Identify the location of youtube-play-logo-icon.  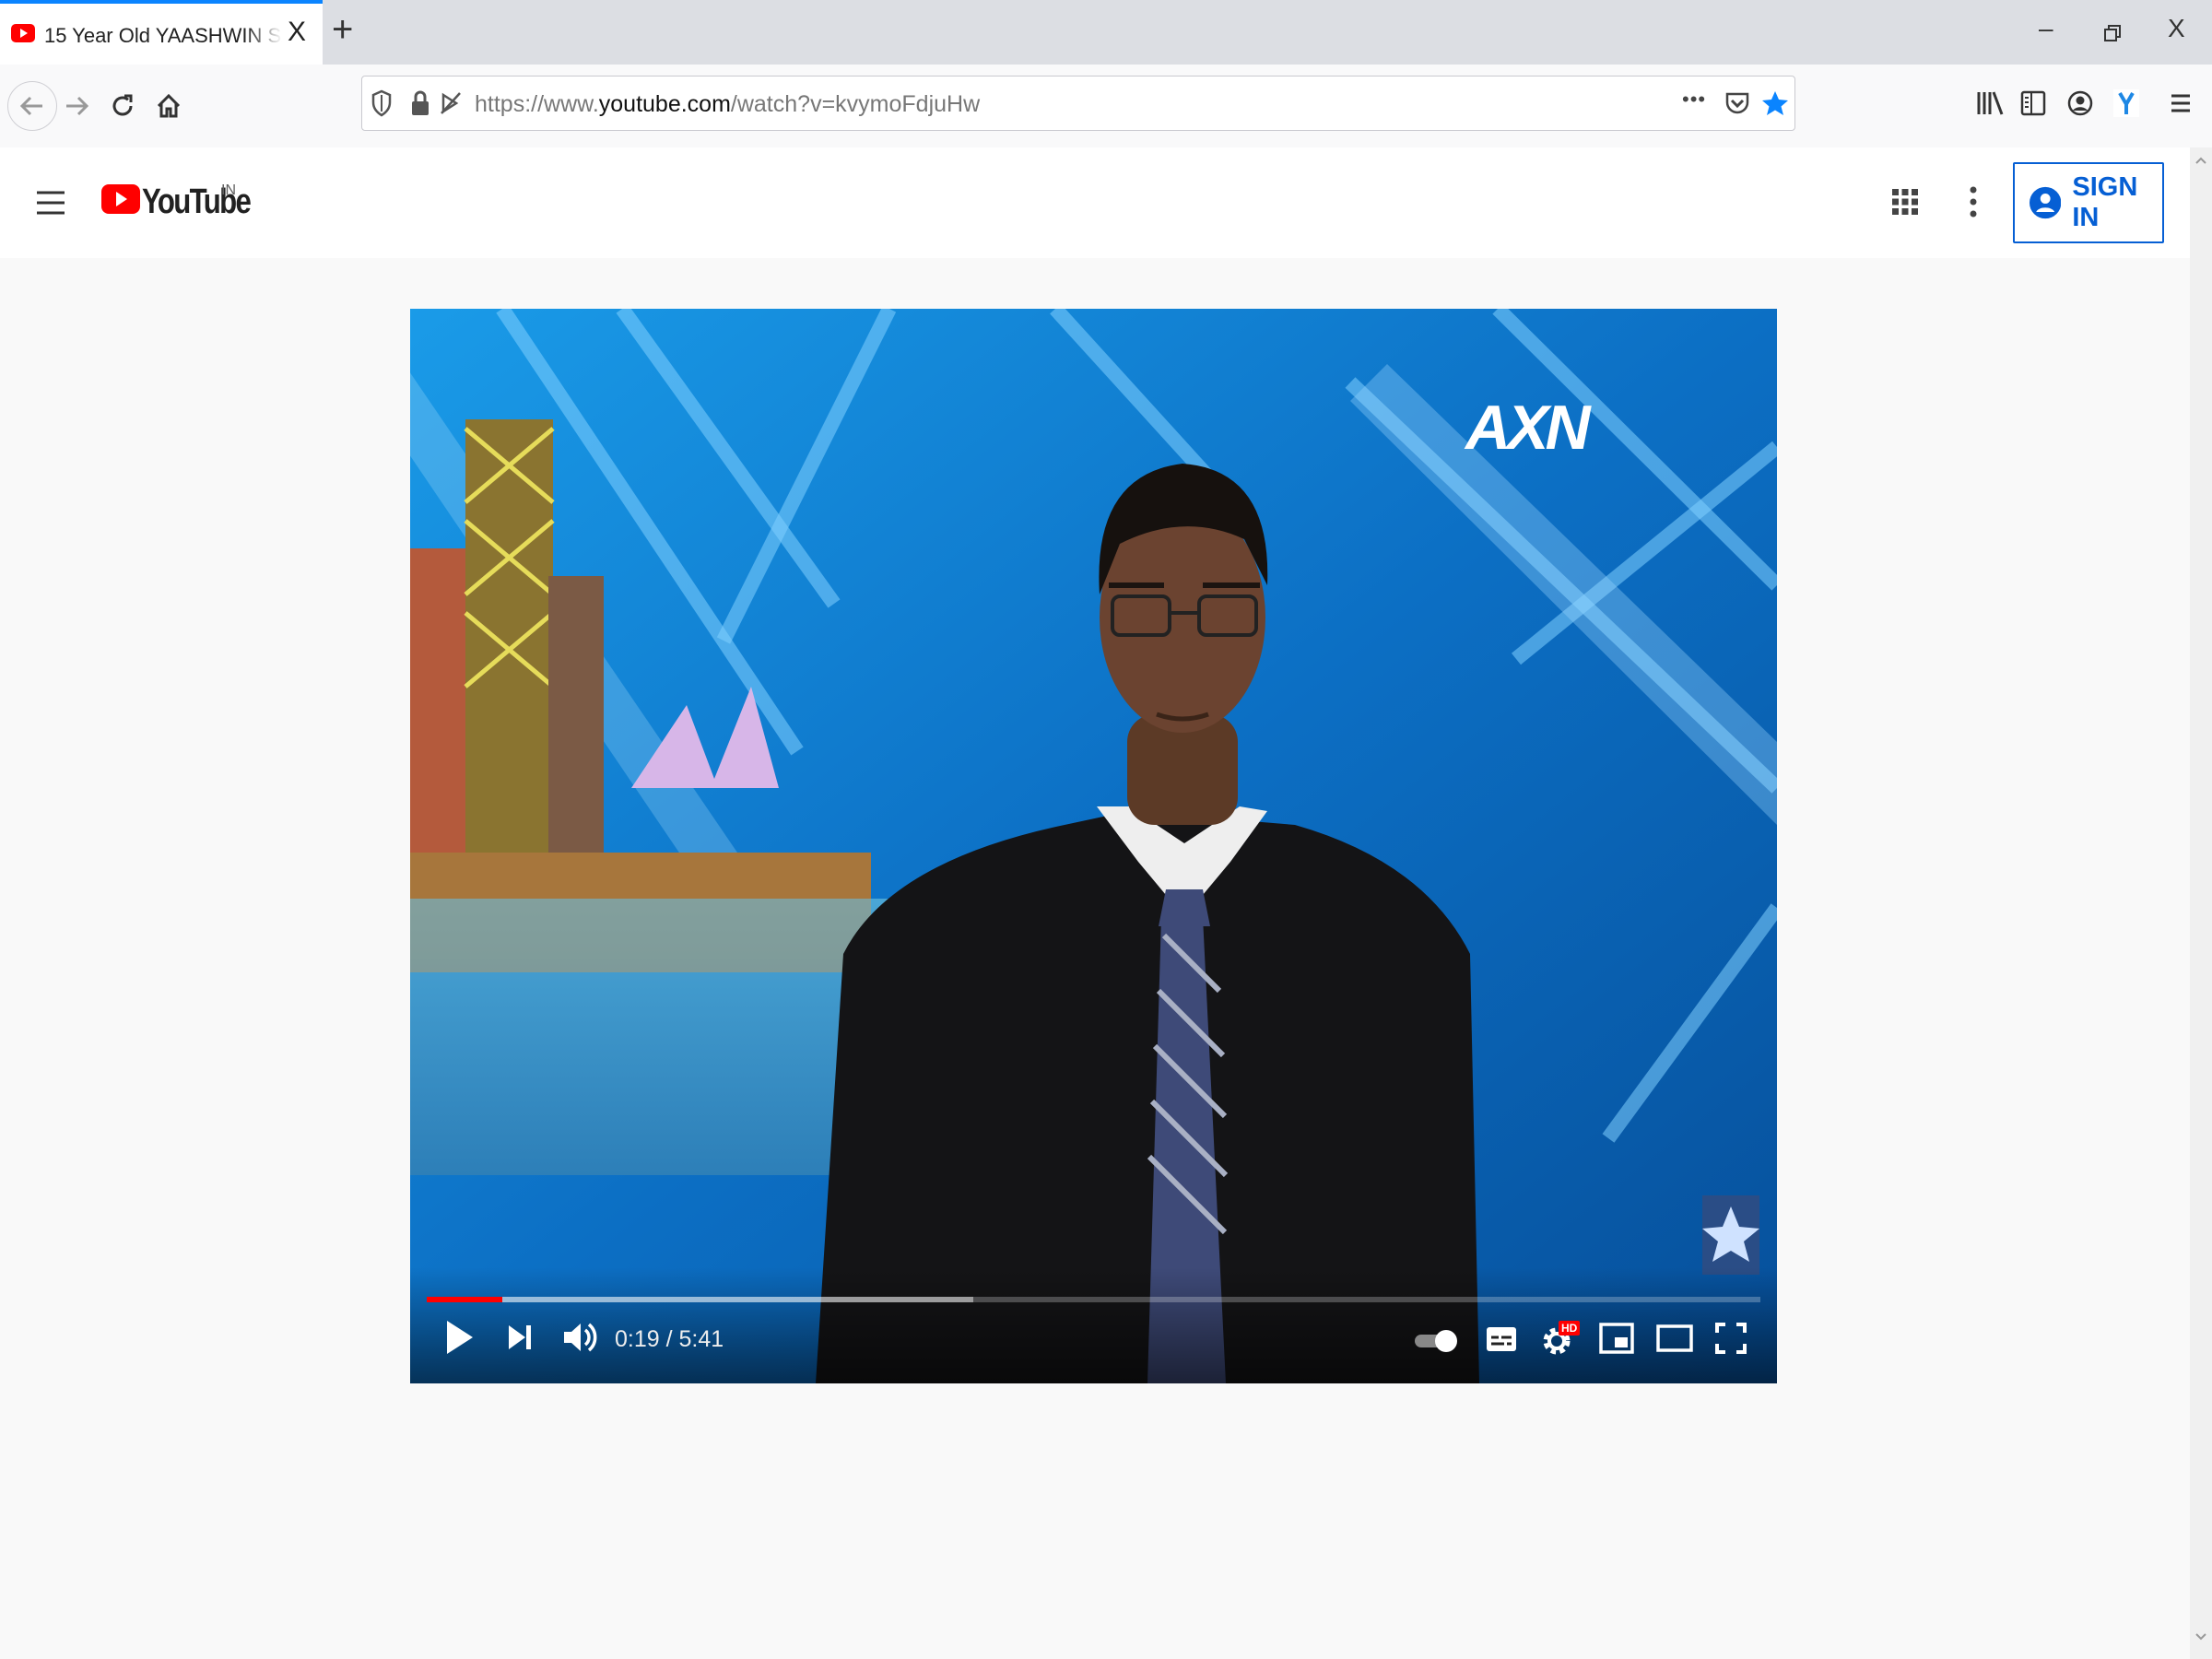
(120, 199).